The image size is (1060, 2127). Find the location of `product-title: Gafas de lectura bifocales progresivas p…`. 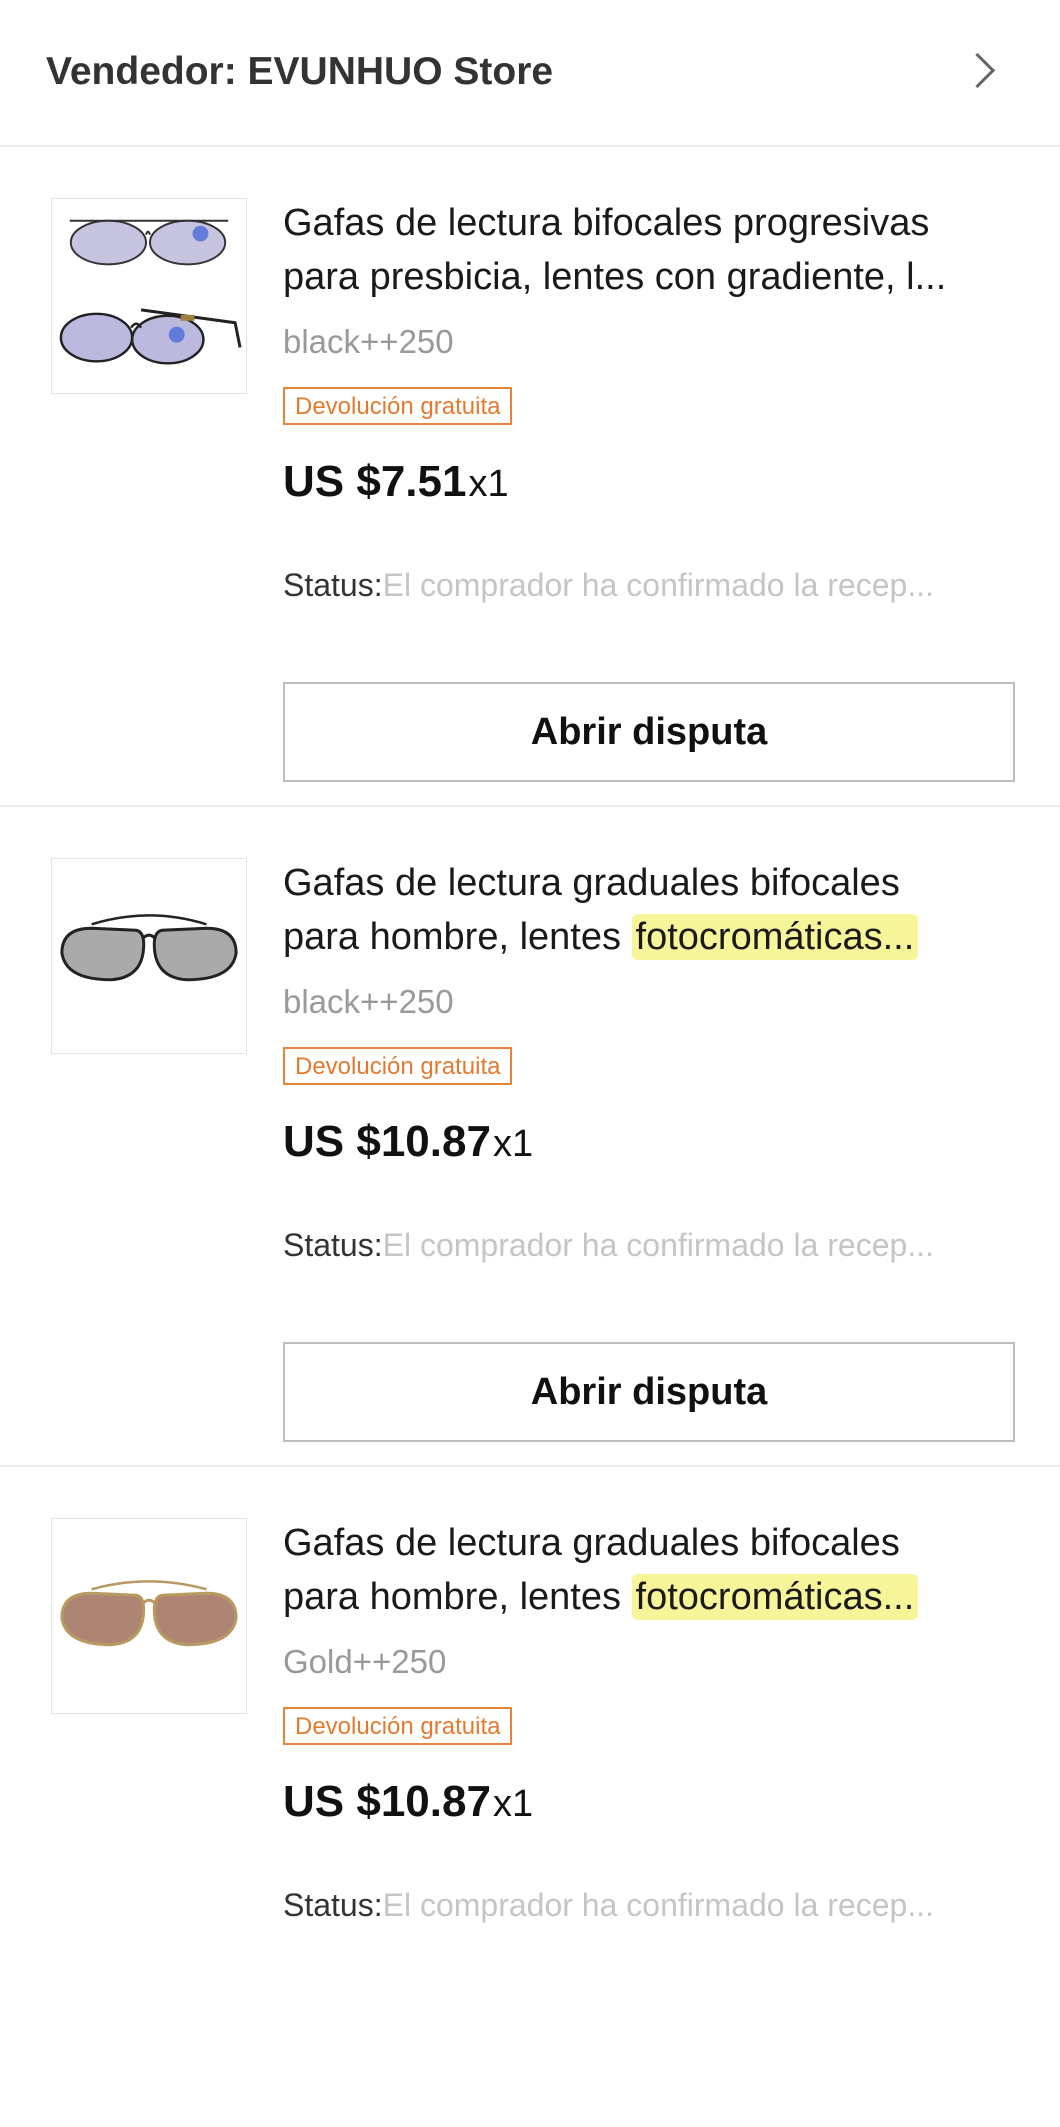

product-title: Gafas de lectura bifocales progresivas p… is located at coordinates (653, 250).